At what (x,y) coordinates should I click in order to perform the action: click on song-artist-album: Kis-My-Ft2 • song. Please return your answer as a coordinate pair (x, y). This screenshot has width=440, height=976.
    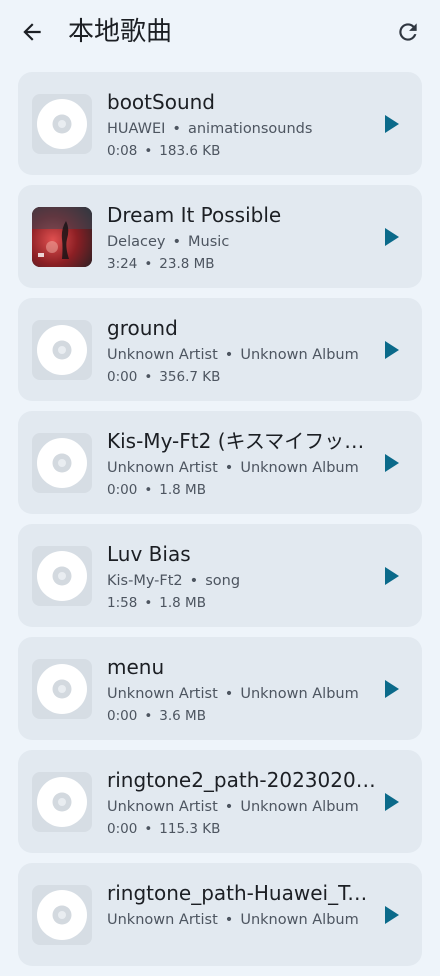
    Looking at the image, I should click on (242, 581).